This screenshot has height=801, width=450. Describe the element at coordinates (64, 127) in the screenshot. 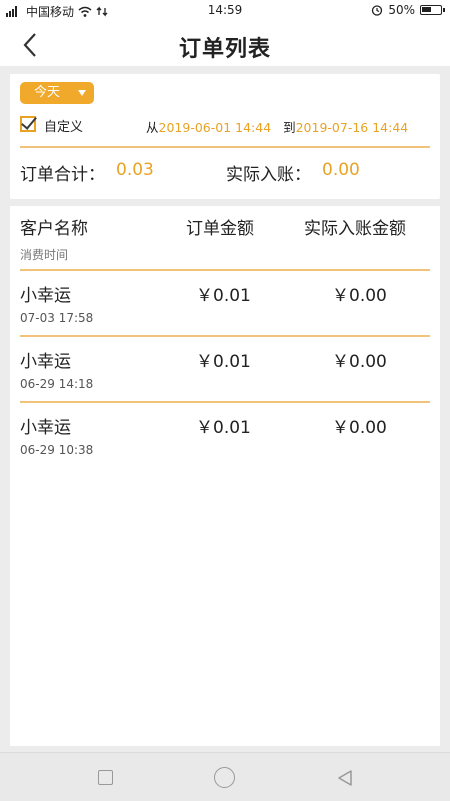

I see `custom-label: 自定义` at that location.